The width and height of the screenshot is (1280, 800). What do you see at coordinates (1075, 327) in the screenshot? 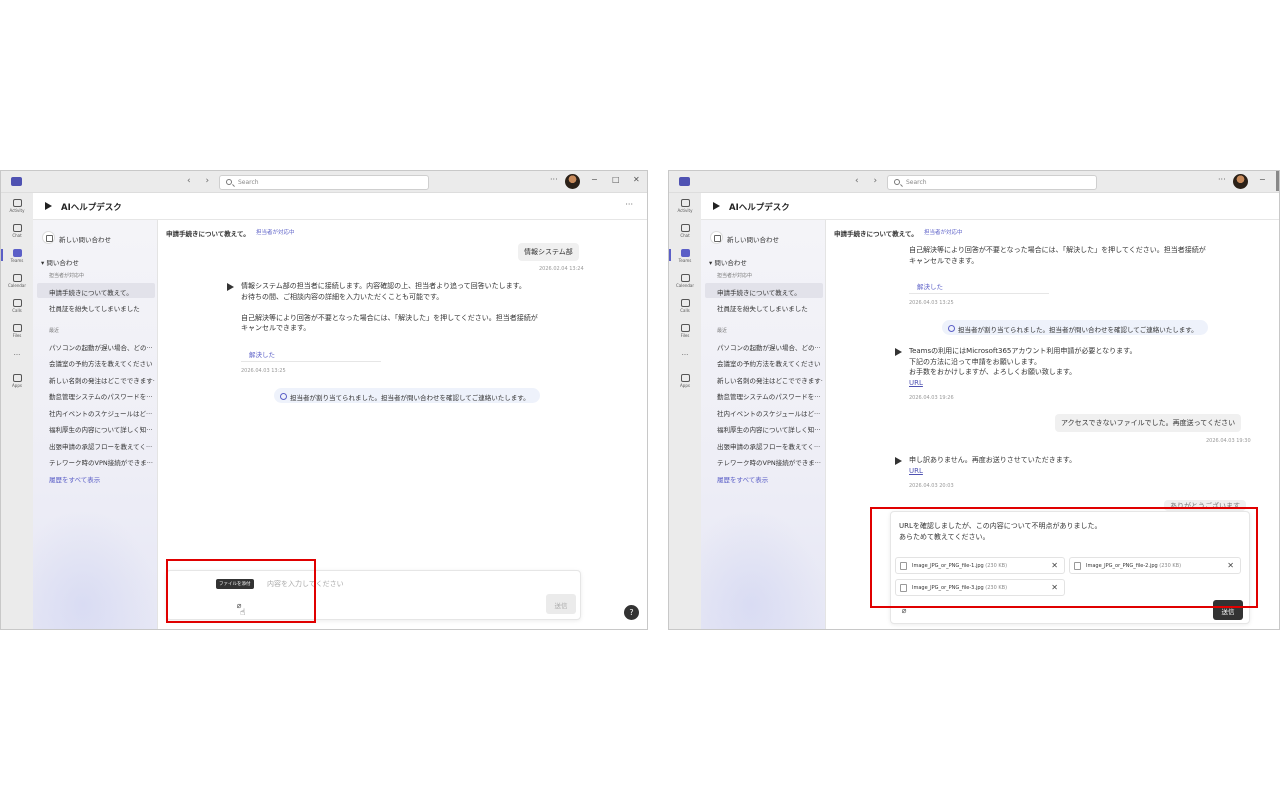
I see `assignment-notice: 担当者が割り当てられました。担当者が問い合わせを確認してご連絡いたします。` at bounding box center [1075, 327].